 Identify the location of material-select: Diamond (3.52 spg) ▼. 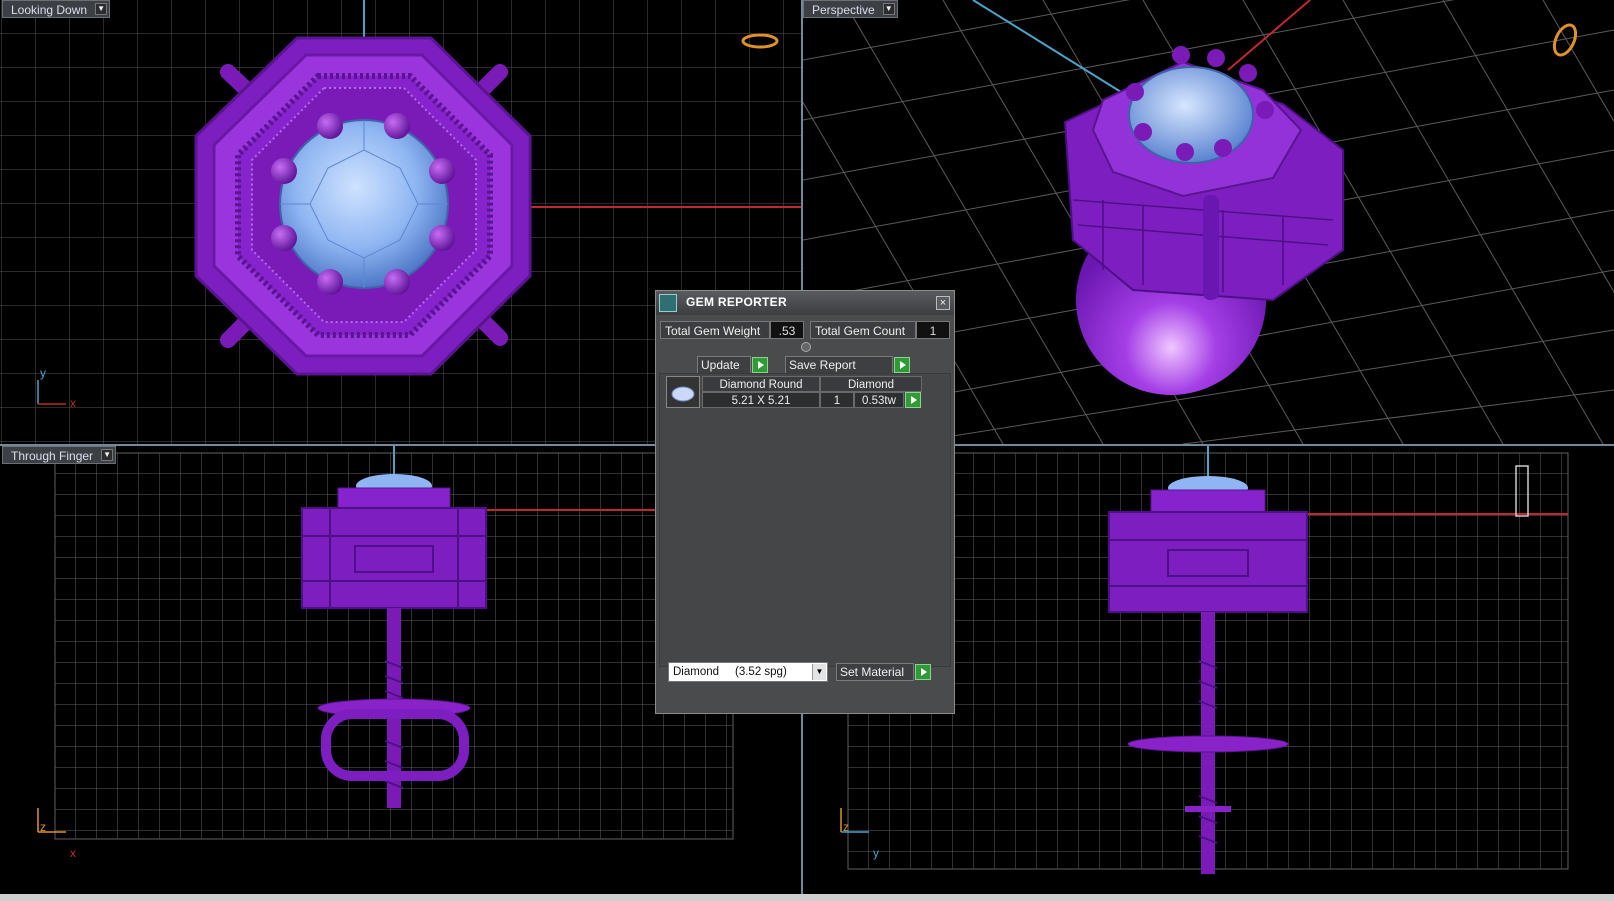
(748, 672).